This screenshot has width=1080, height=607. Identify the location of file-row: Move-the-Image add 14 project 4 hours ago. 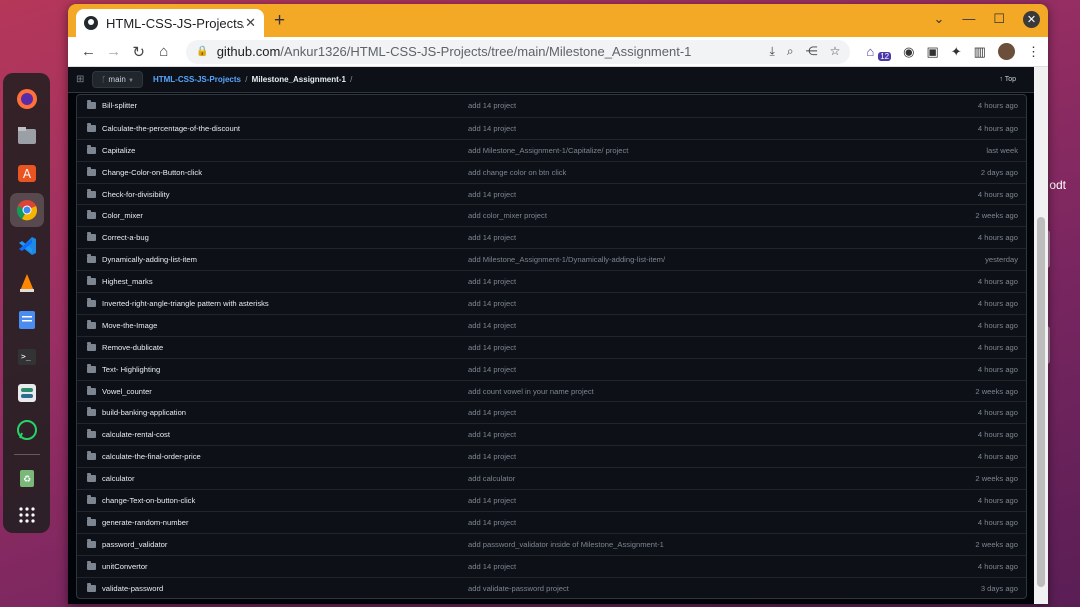
(551, 324).